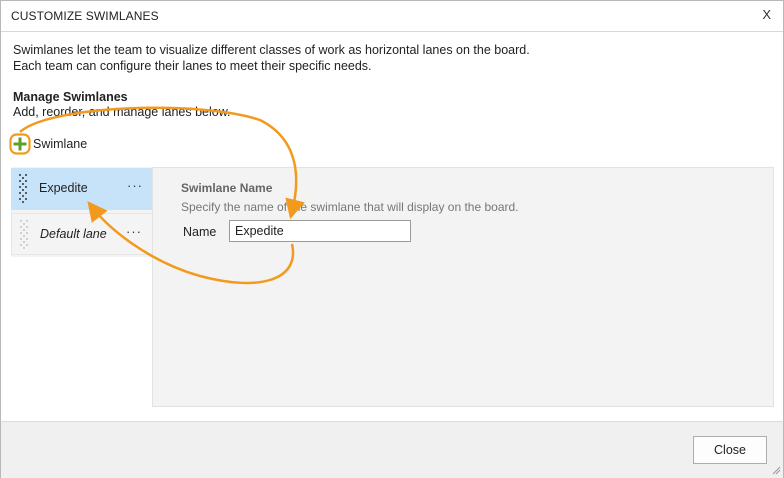 The width and height of the screenshot is (784, 478). Describe the element at coordinates (200, 232) in the screenshot. I see `name-label: Name` at that location.